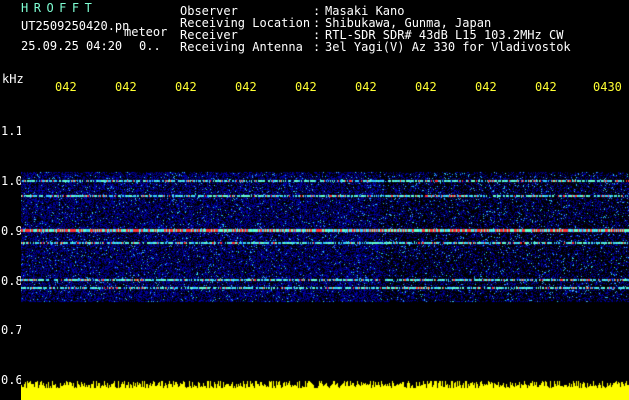  Describe the element at coordinates (146, 32) in the screenshot. I see `mode-label: meteor` at that location.